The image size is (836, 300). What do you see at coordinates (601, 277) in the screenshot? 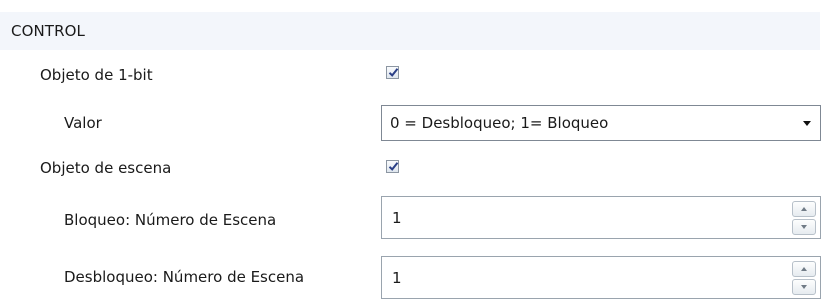
I see `unlock-scene-number-field: 1` at bounding box center [601, 277].